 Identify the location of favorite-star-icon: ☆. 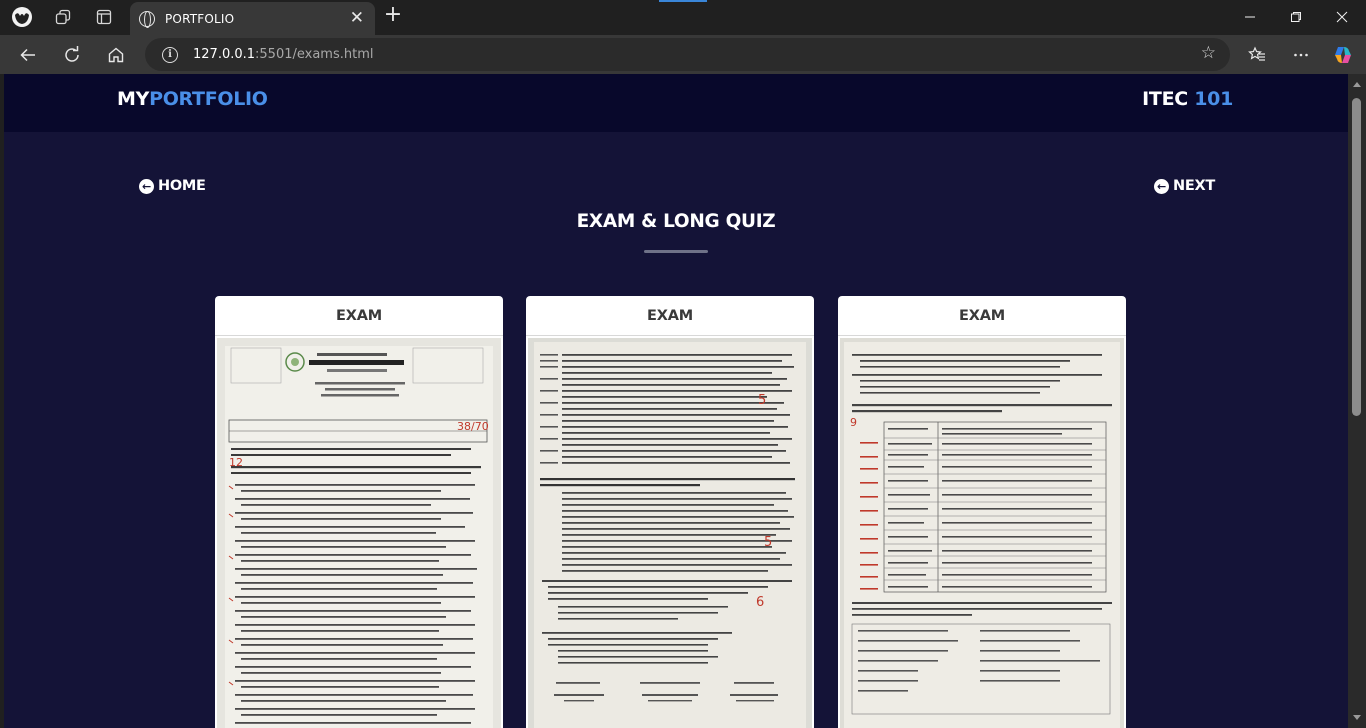
(1208, 53).